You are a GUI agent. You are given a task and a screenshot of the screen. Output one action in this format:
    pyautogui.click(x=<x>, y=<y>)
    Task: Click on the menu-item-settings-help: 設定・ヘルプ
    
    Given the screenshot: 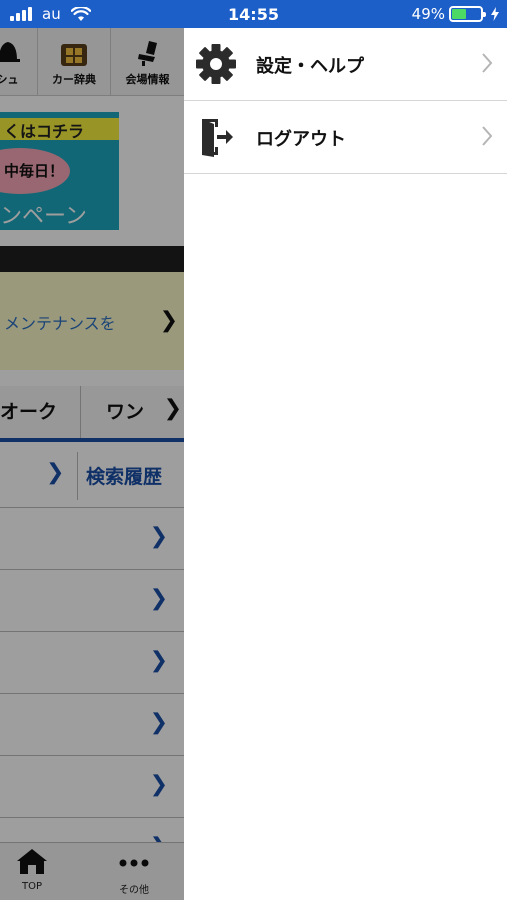 What is the action you would take?
    pyautogui.click(x=345, y=64)
    